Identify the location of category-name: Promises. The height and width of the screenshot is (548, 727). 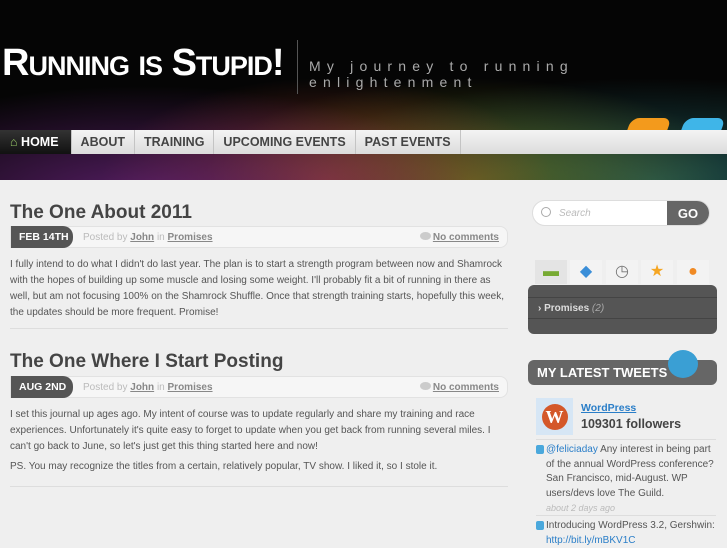
(567, 308).